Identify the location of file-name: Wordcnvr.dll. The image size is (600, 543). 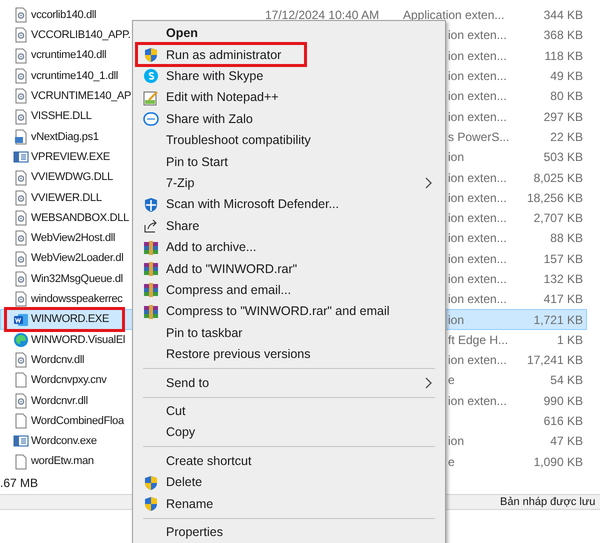
(60, 401).